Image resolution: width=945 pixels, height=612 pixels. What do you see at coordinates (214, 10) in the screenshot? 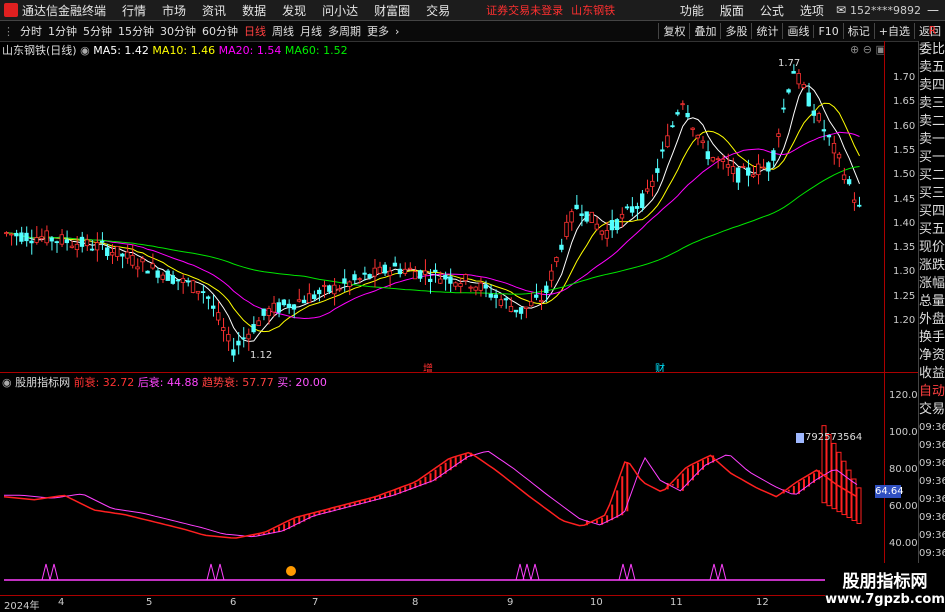
I see `menu-item-zixun: 资讯` at bounding box center [214, 10].